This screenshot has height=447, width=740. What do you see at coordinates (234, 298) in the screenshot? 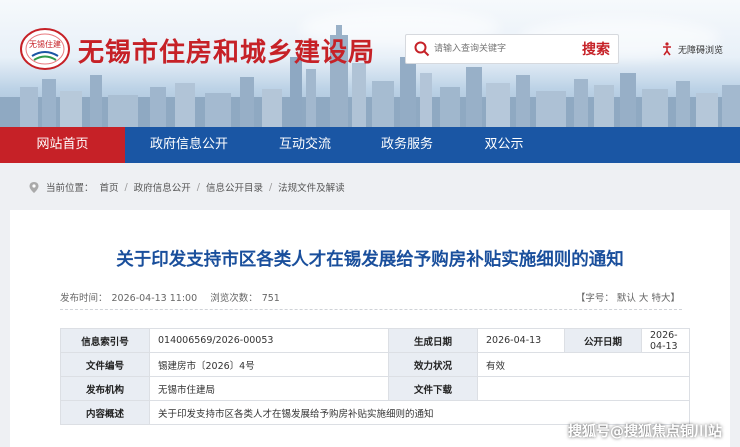
I see `views-label: 浏览次数：` at bounding box center [234, 298].